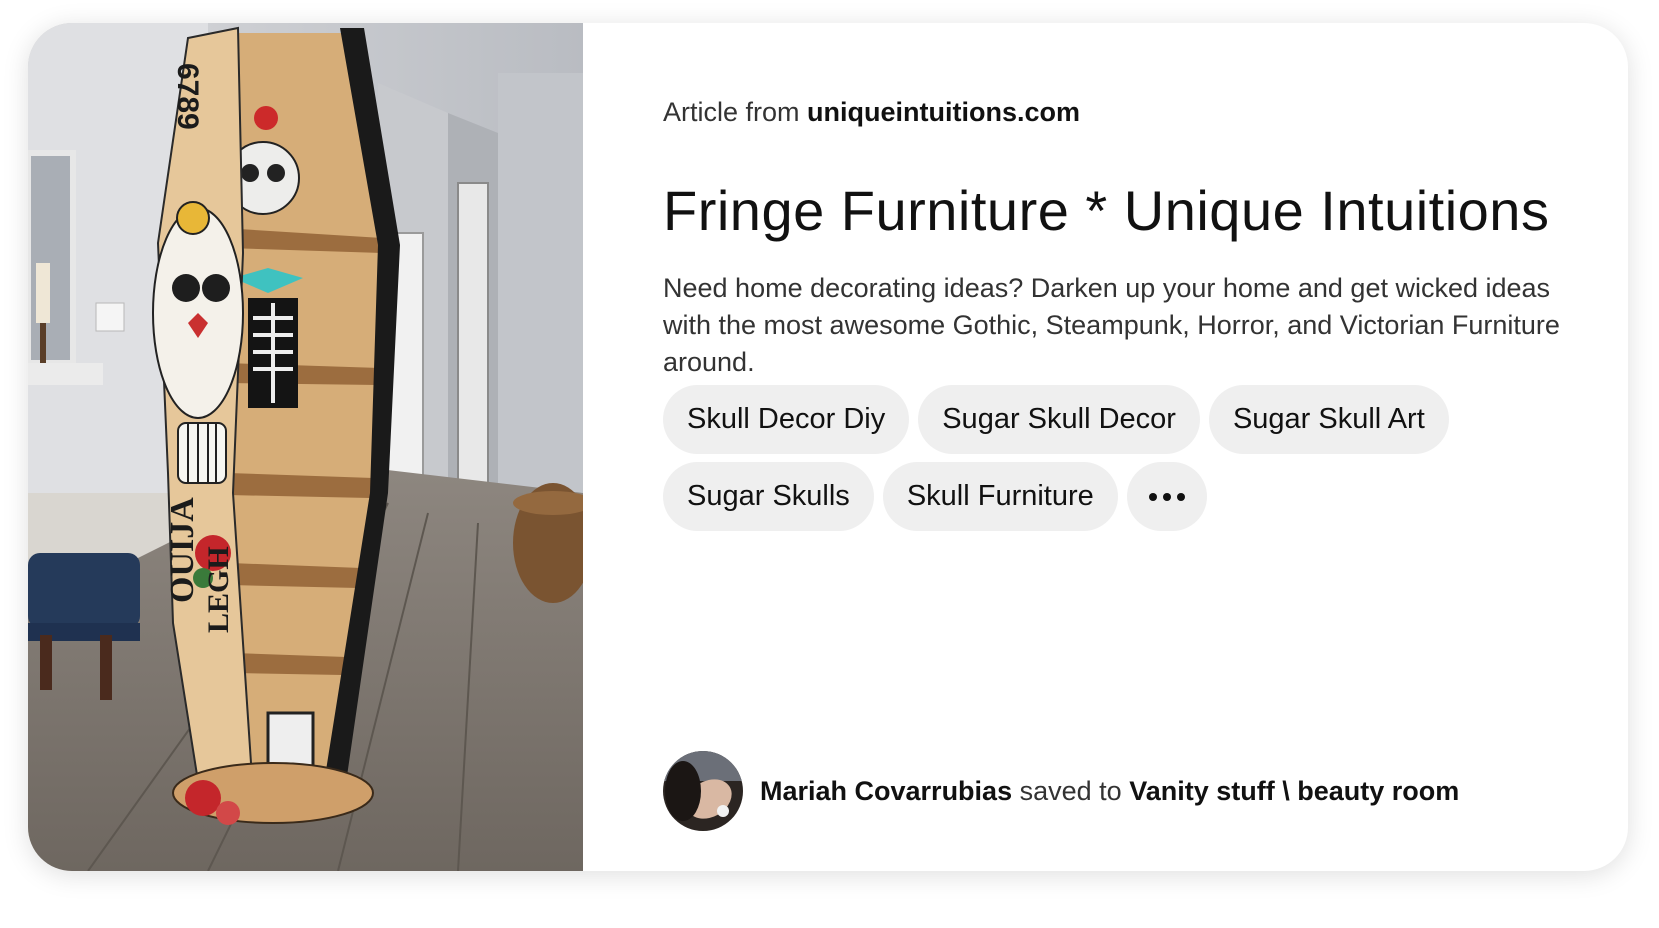  What do you see at coordinates (187, 96) in the screenshot?
I see `svg-text: 6789` at bounding box center [187, 96].